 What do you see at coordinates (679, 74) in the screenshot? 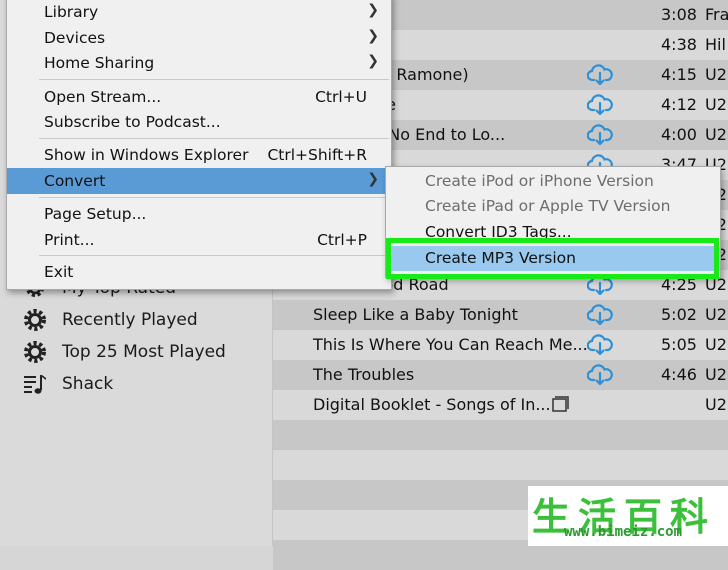
I see `track-time: 4:15` at bounding box center [679, 74].